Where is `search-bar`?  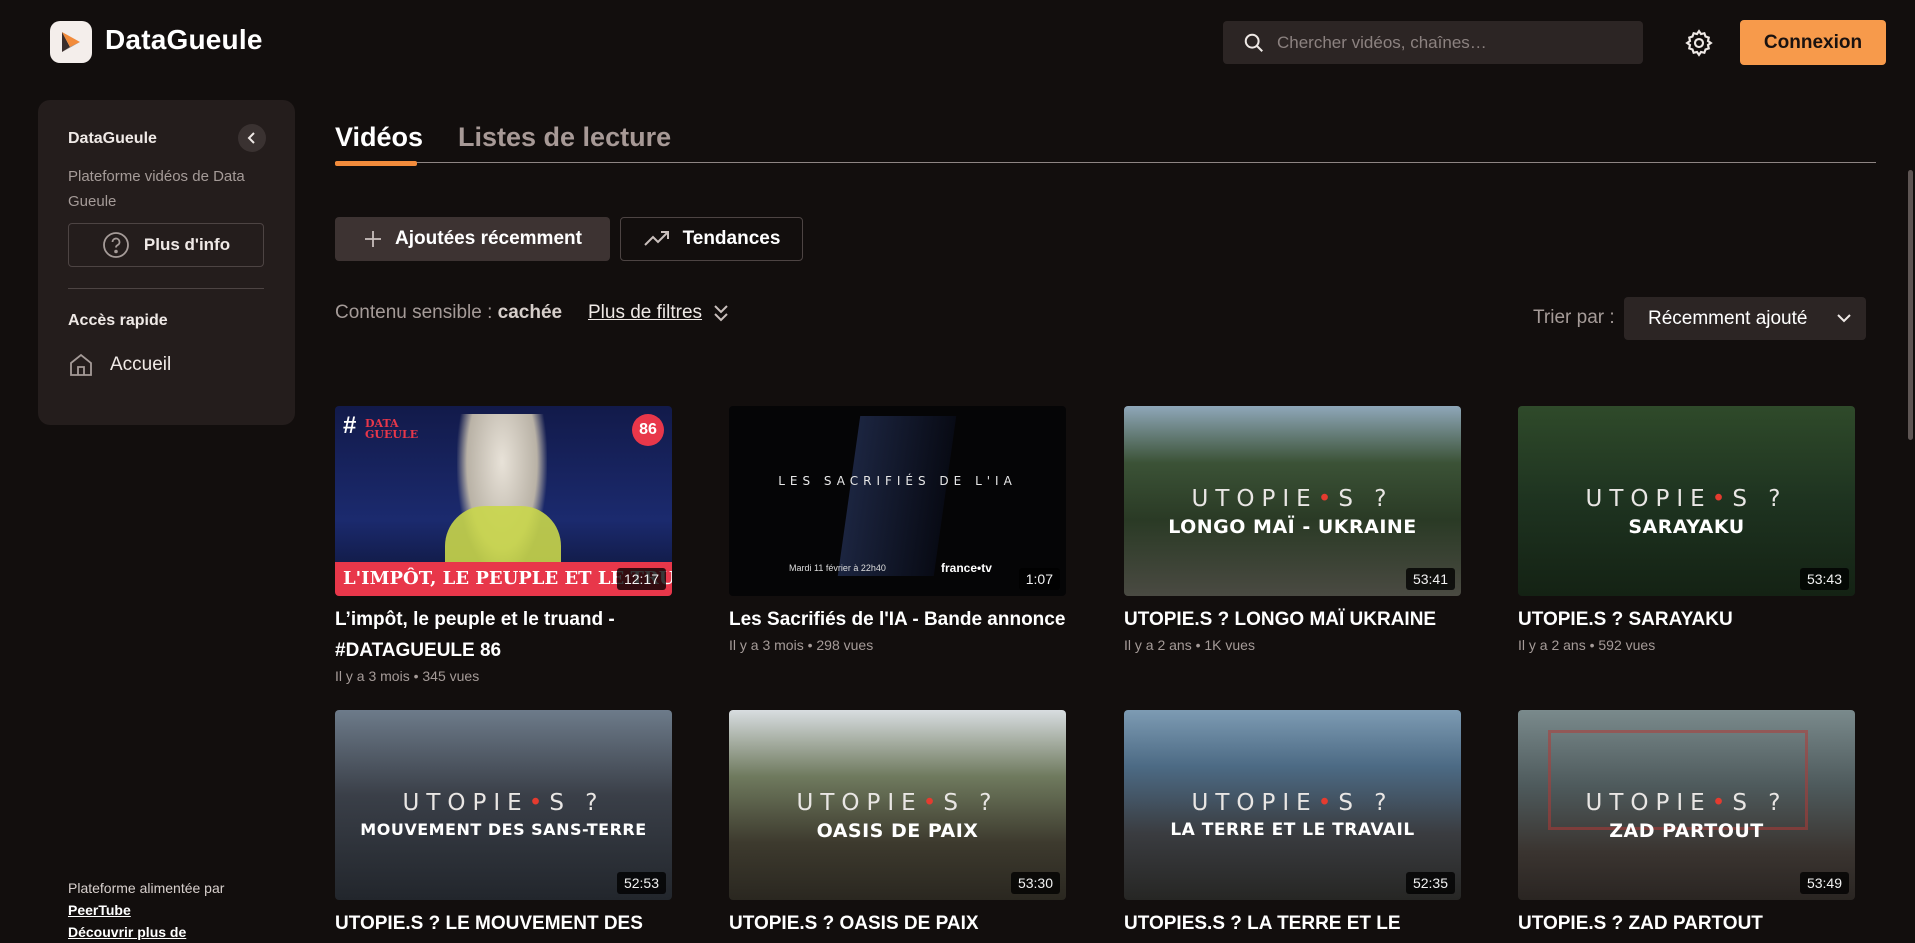 search-bar is located at coordinates (1433, 42).